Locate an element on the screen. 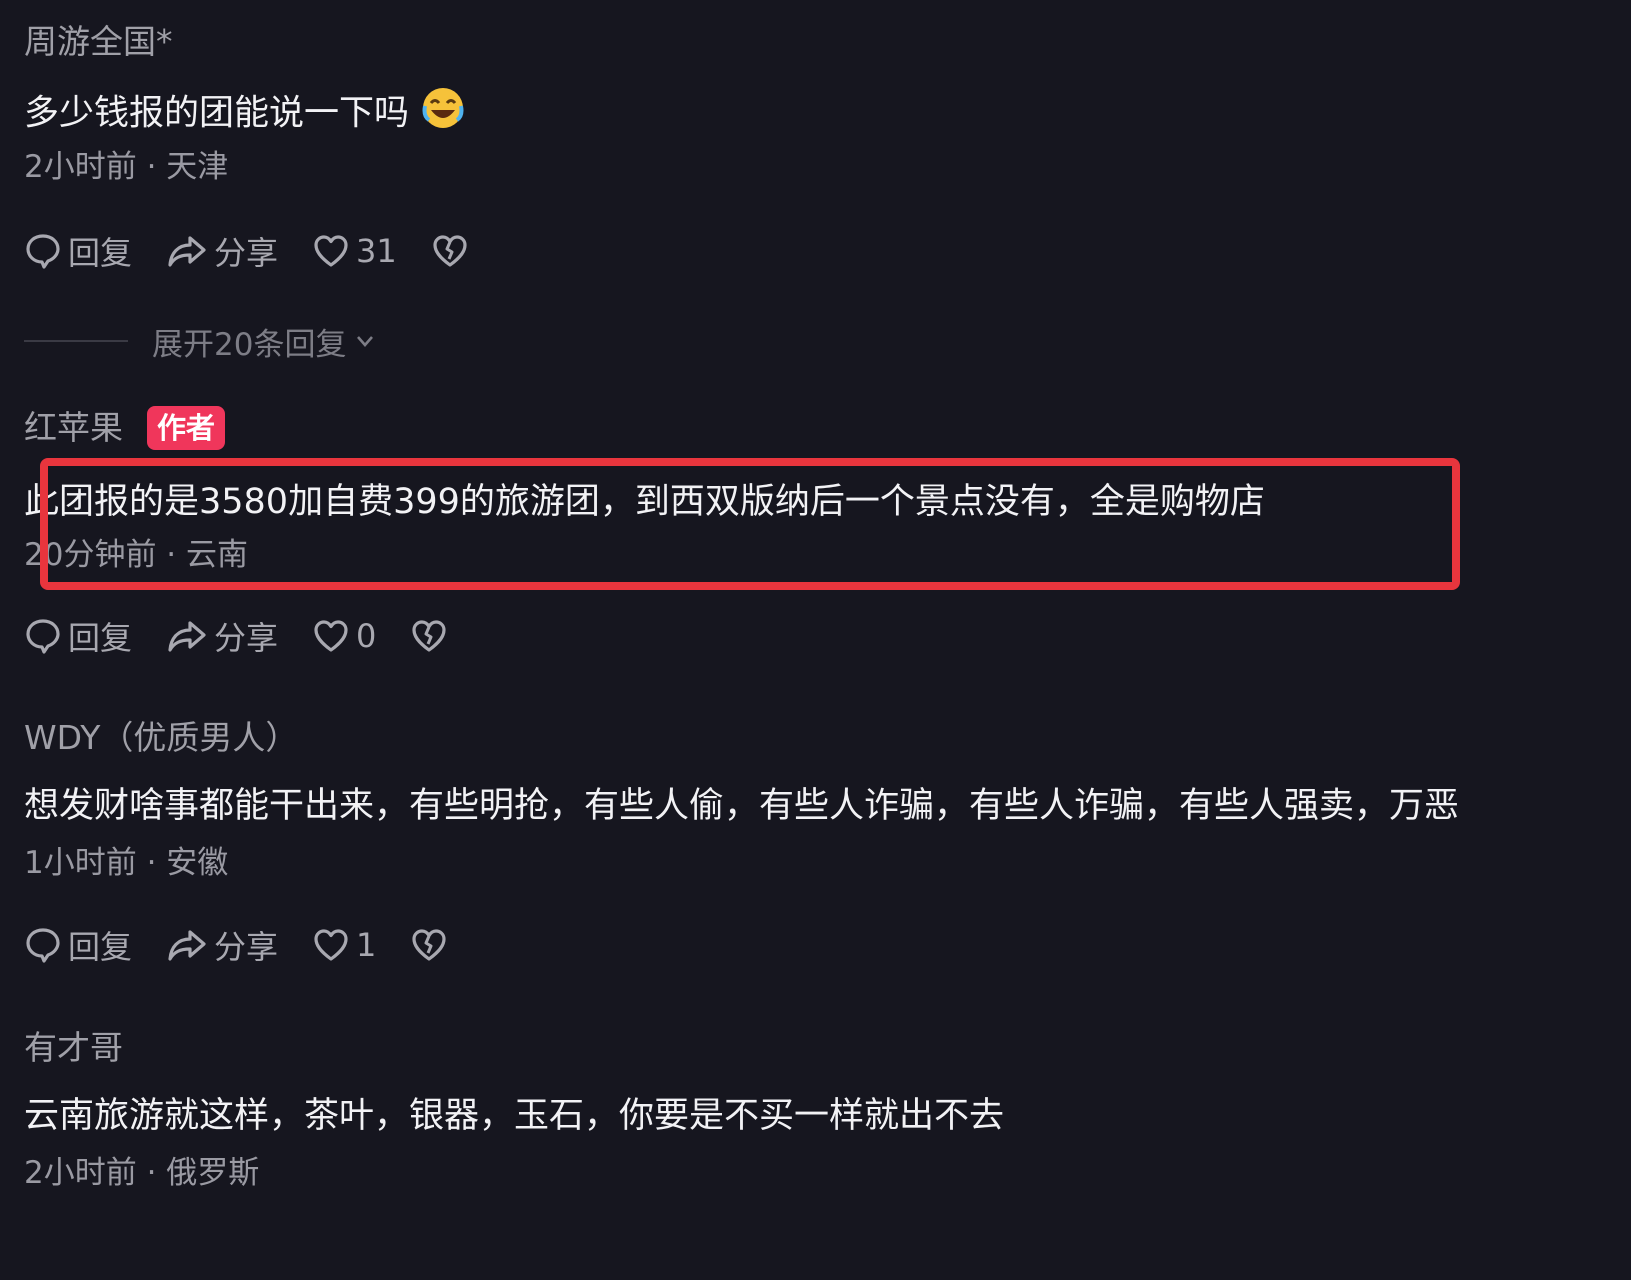 The height and width of the screenshot is (1280, 1631). like-button: 0 is located at coordinates (344, 636).